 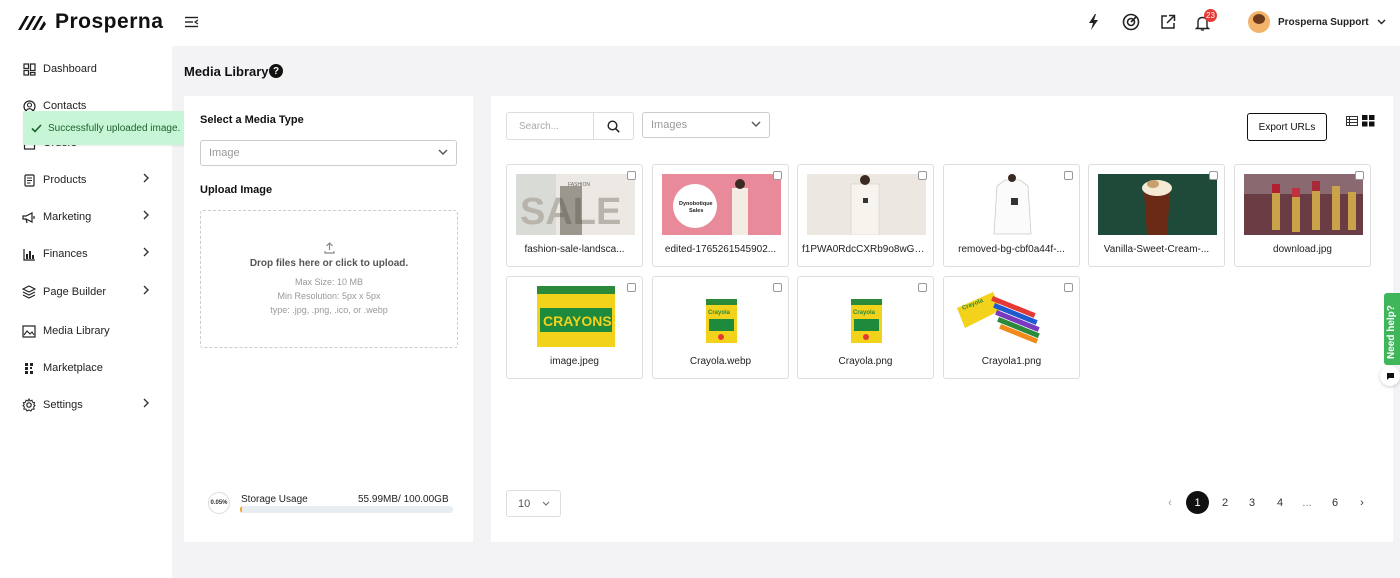 What do you see at coordinates (86, 368) in the screenshot?
I see `sidebar-item-marketplace: Marketplace` at bounding box center [86, 368].